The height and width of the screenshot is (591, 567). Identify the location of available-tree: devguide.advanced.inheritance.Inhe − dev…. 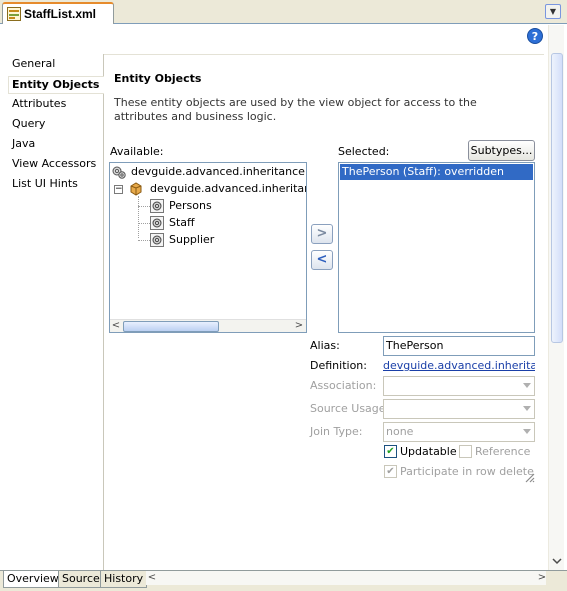
(208, 247).